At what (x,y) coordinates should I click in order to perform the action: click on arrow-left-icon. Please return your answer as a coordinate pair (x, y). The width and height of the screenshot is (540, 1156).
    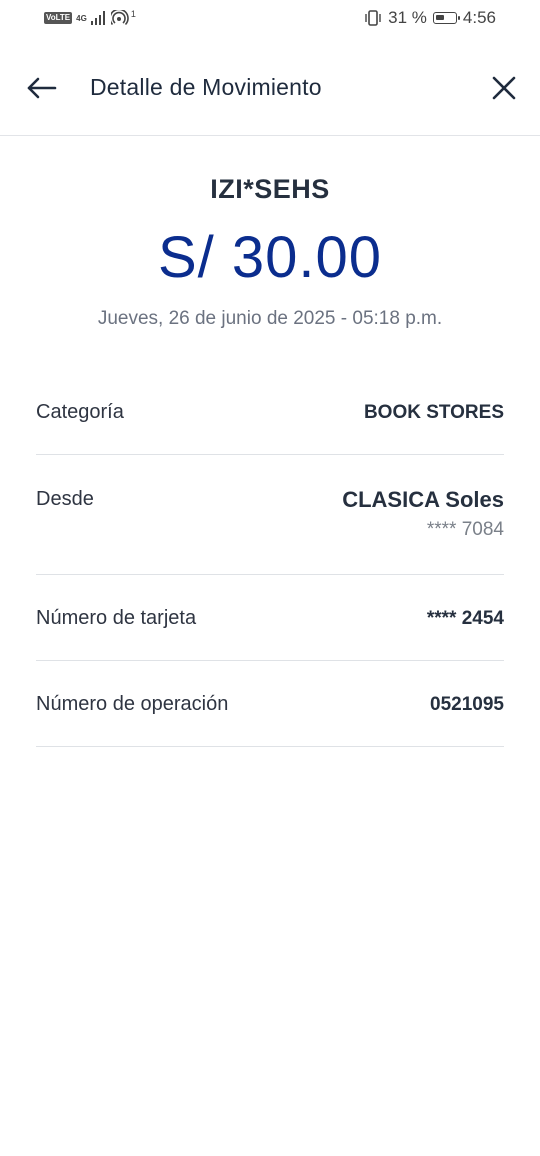
    Looking at the image, I should click on (42, 88).